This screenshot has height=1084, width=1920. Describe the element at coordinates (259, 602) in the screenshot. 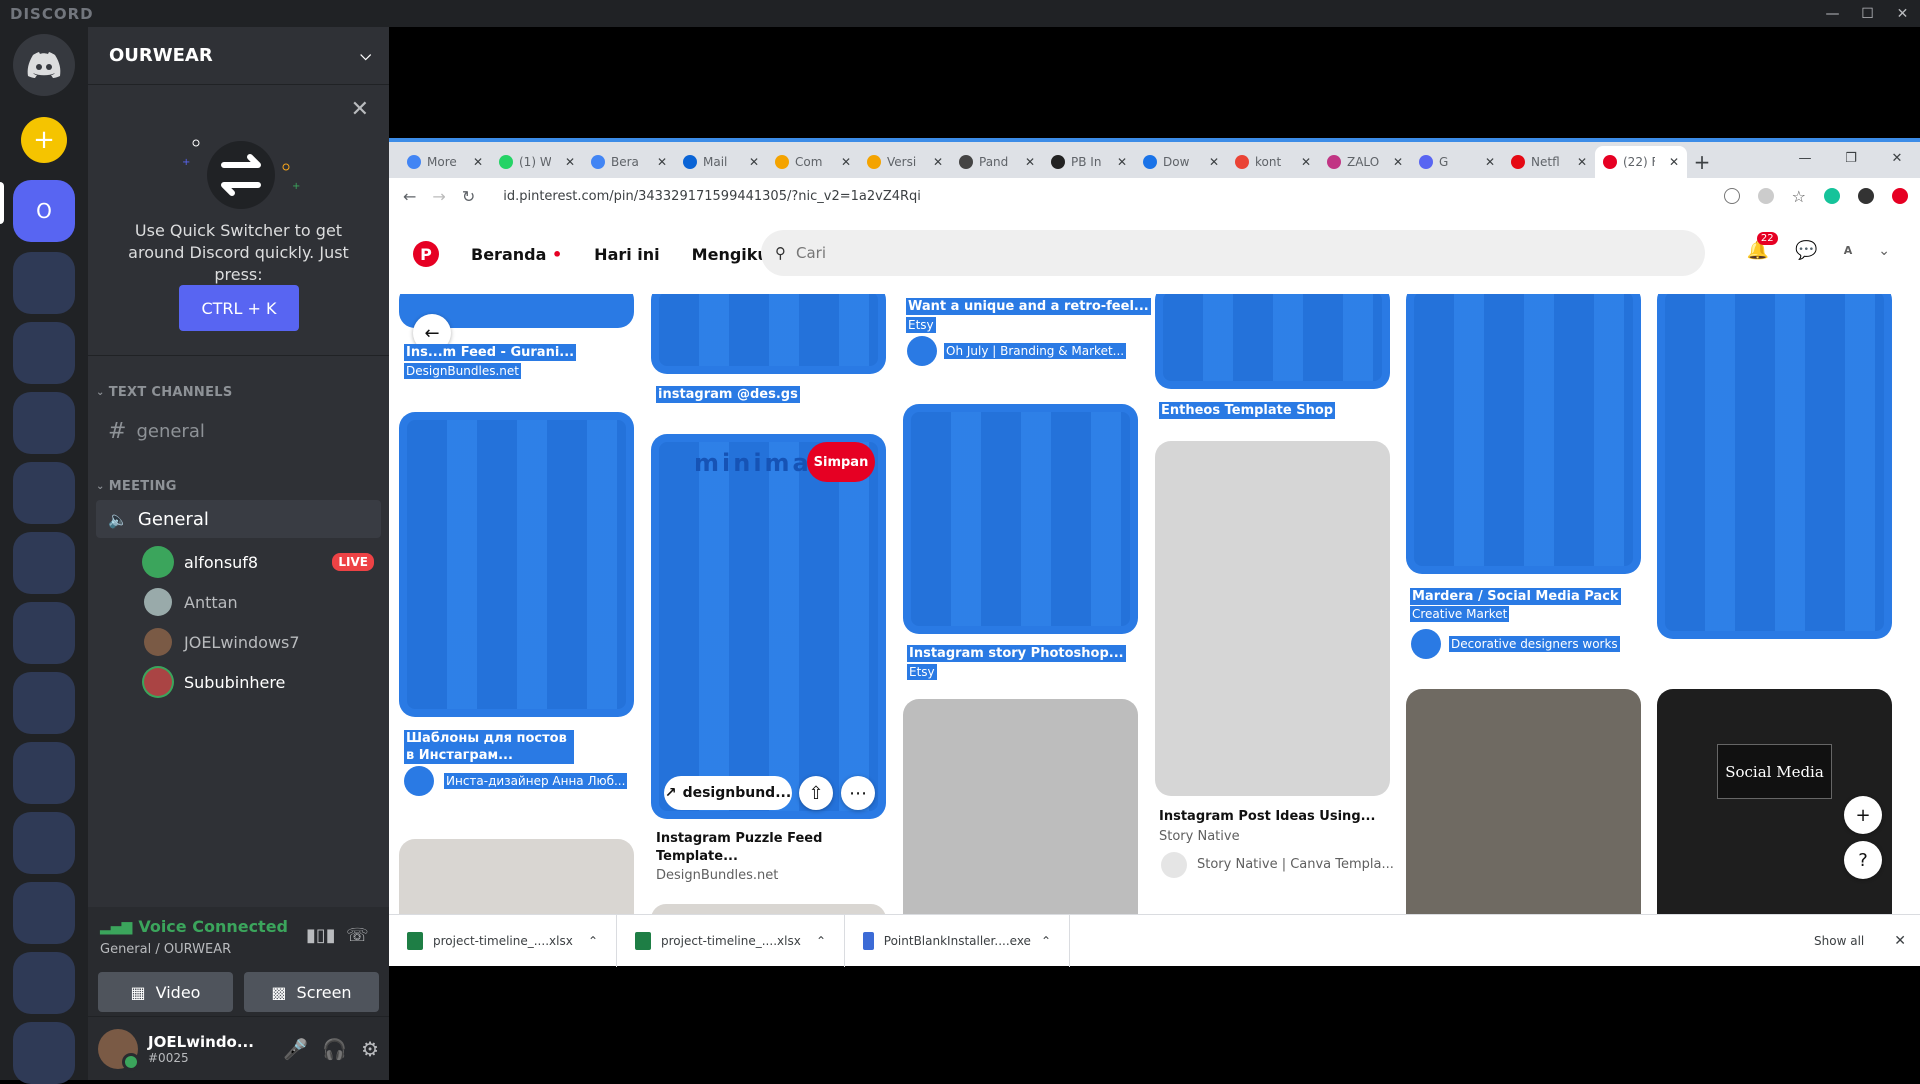

I see `voice-user: Anttan` at that location.